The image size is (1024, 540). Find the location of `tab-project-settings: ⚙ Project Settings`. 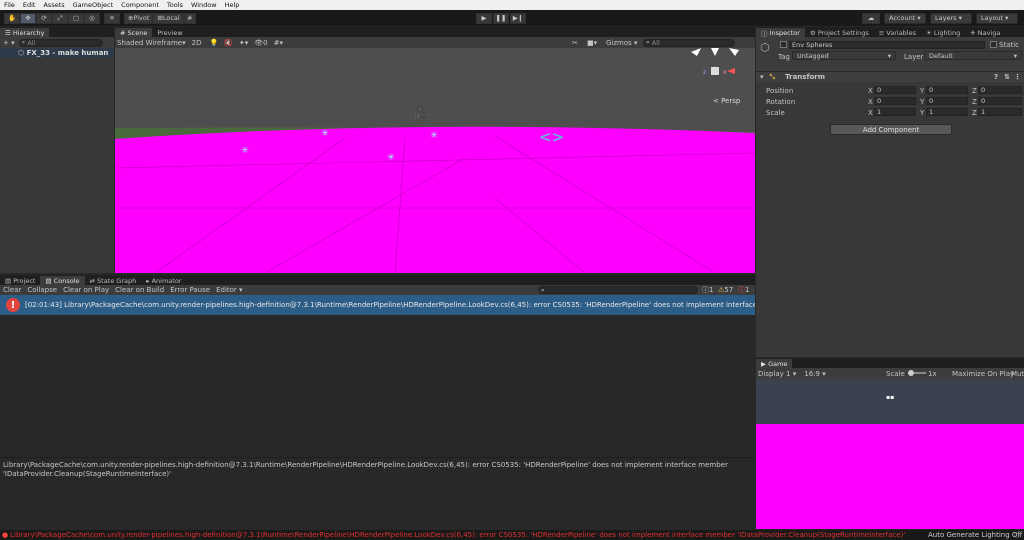

tab-project-settings: ⚙ Project Settings is located at coordinates (839, 32).